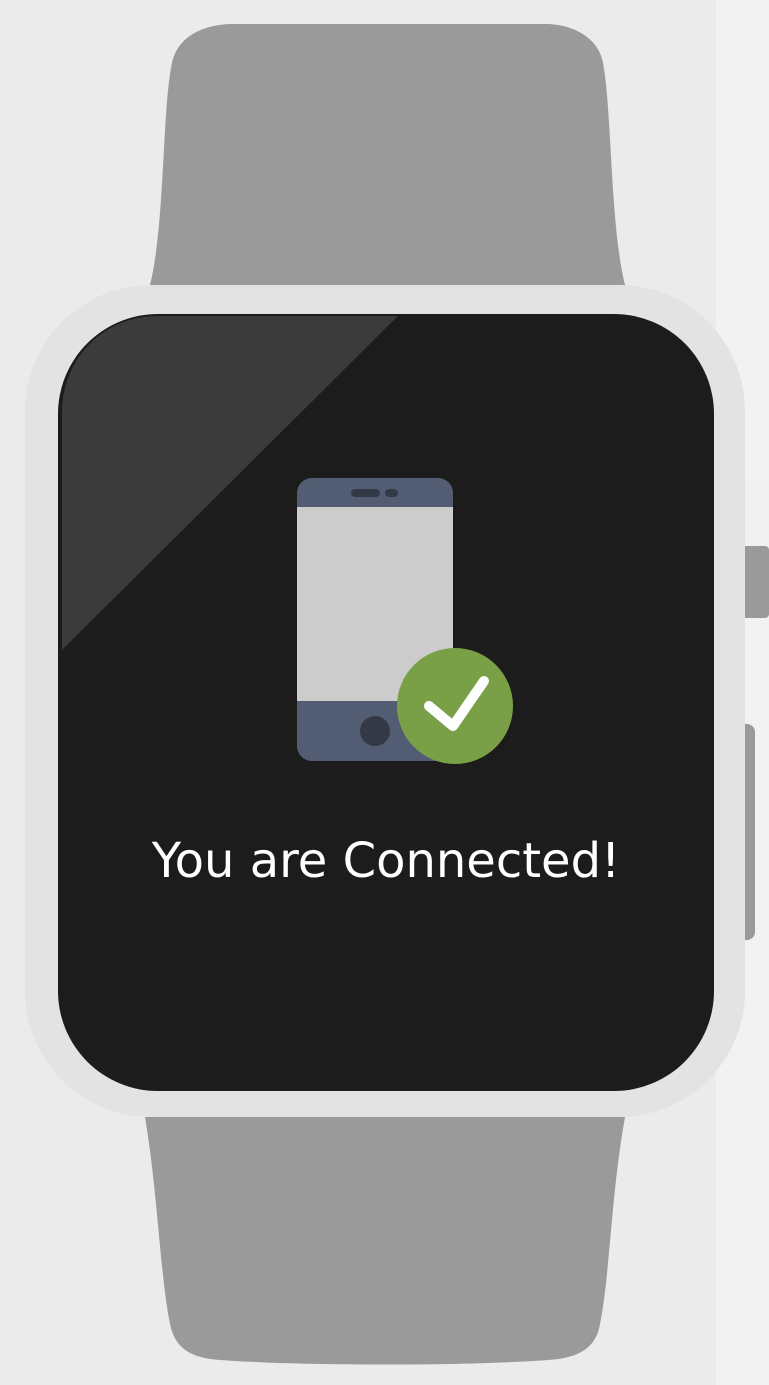 This screenshot has height=1385, width=769. I want to click on connection-status-text: You are Connected!, so click(386, 861).